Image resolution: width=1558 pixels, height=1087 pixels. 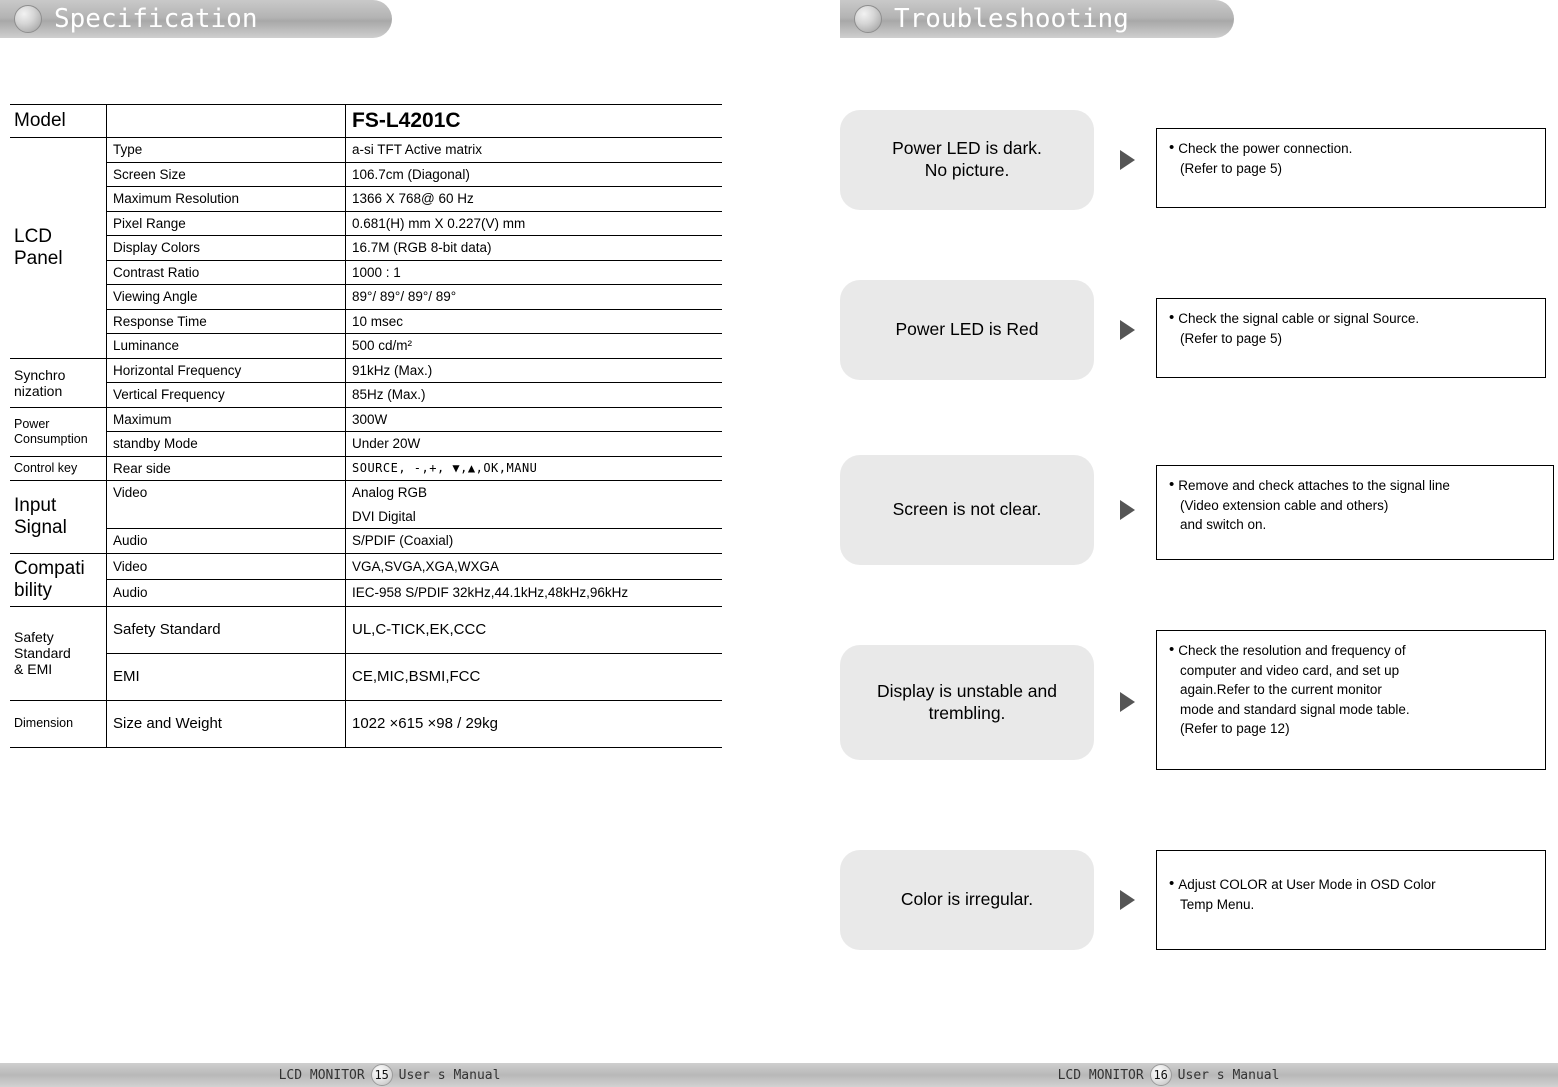 I want to click on spec-item: Display Colors, so click(x=226, y=248).